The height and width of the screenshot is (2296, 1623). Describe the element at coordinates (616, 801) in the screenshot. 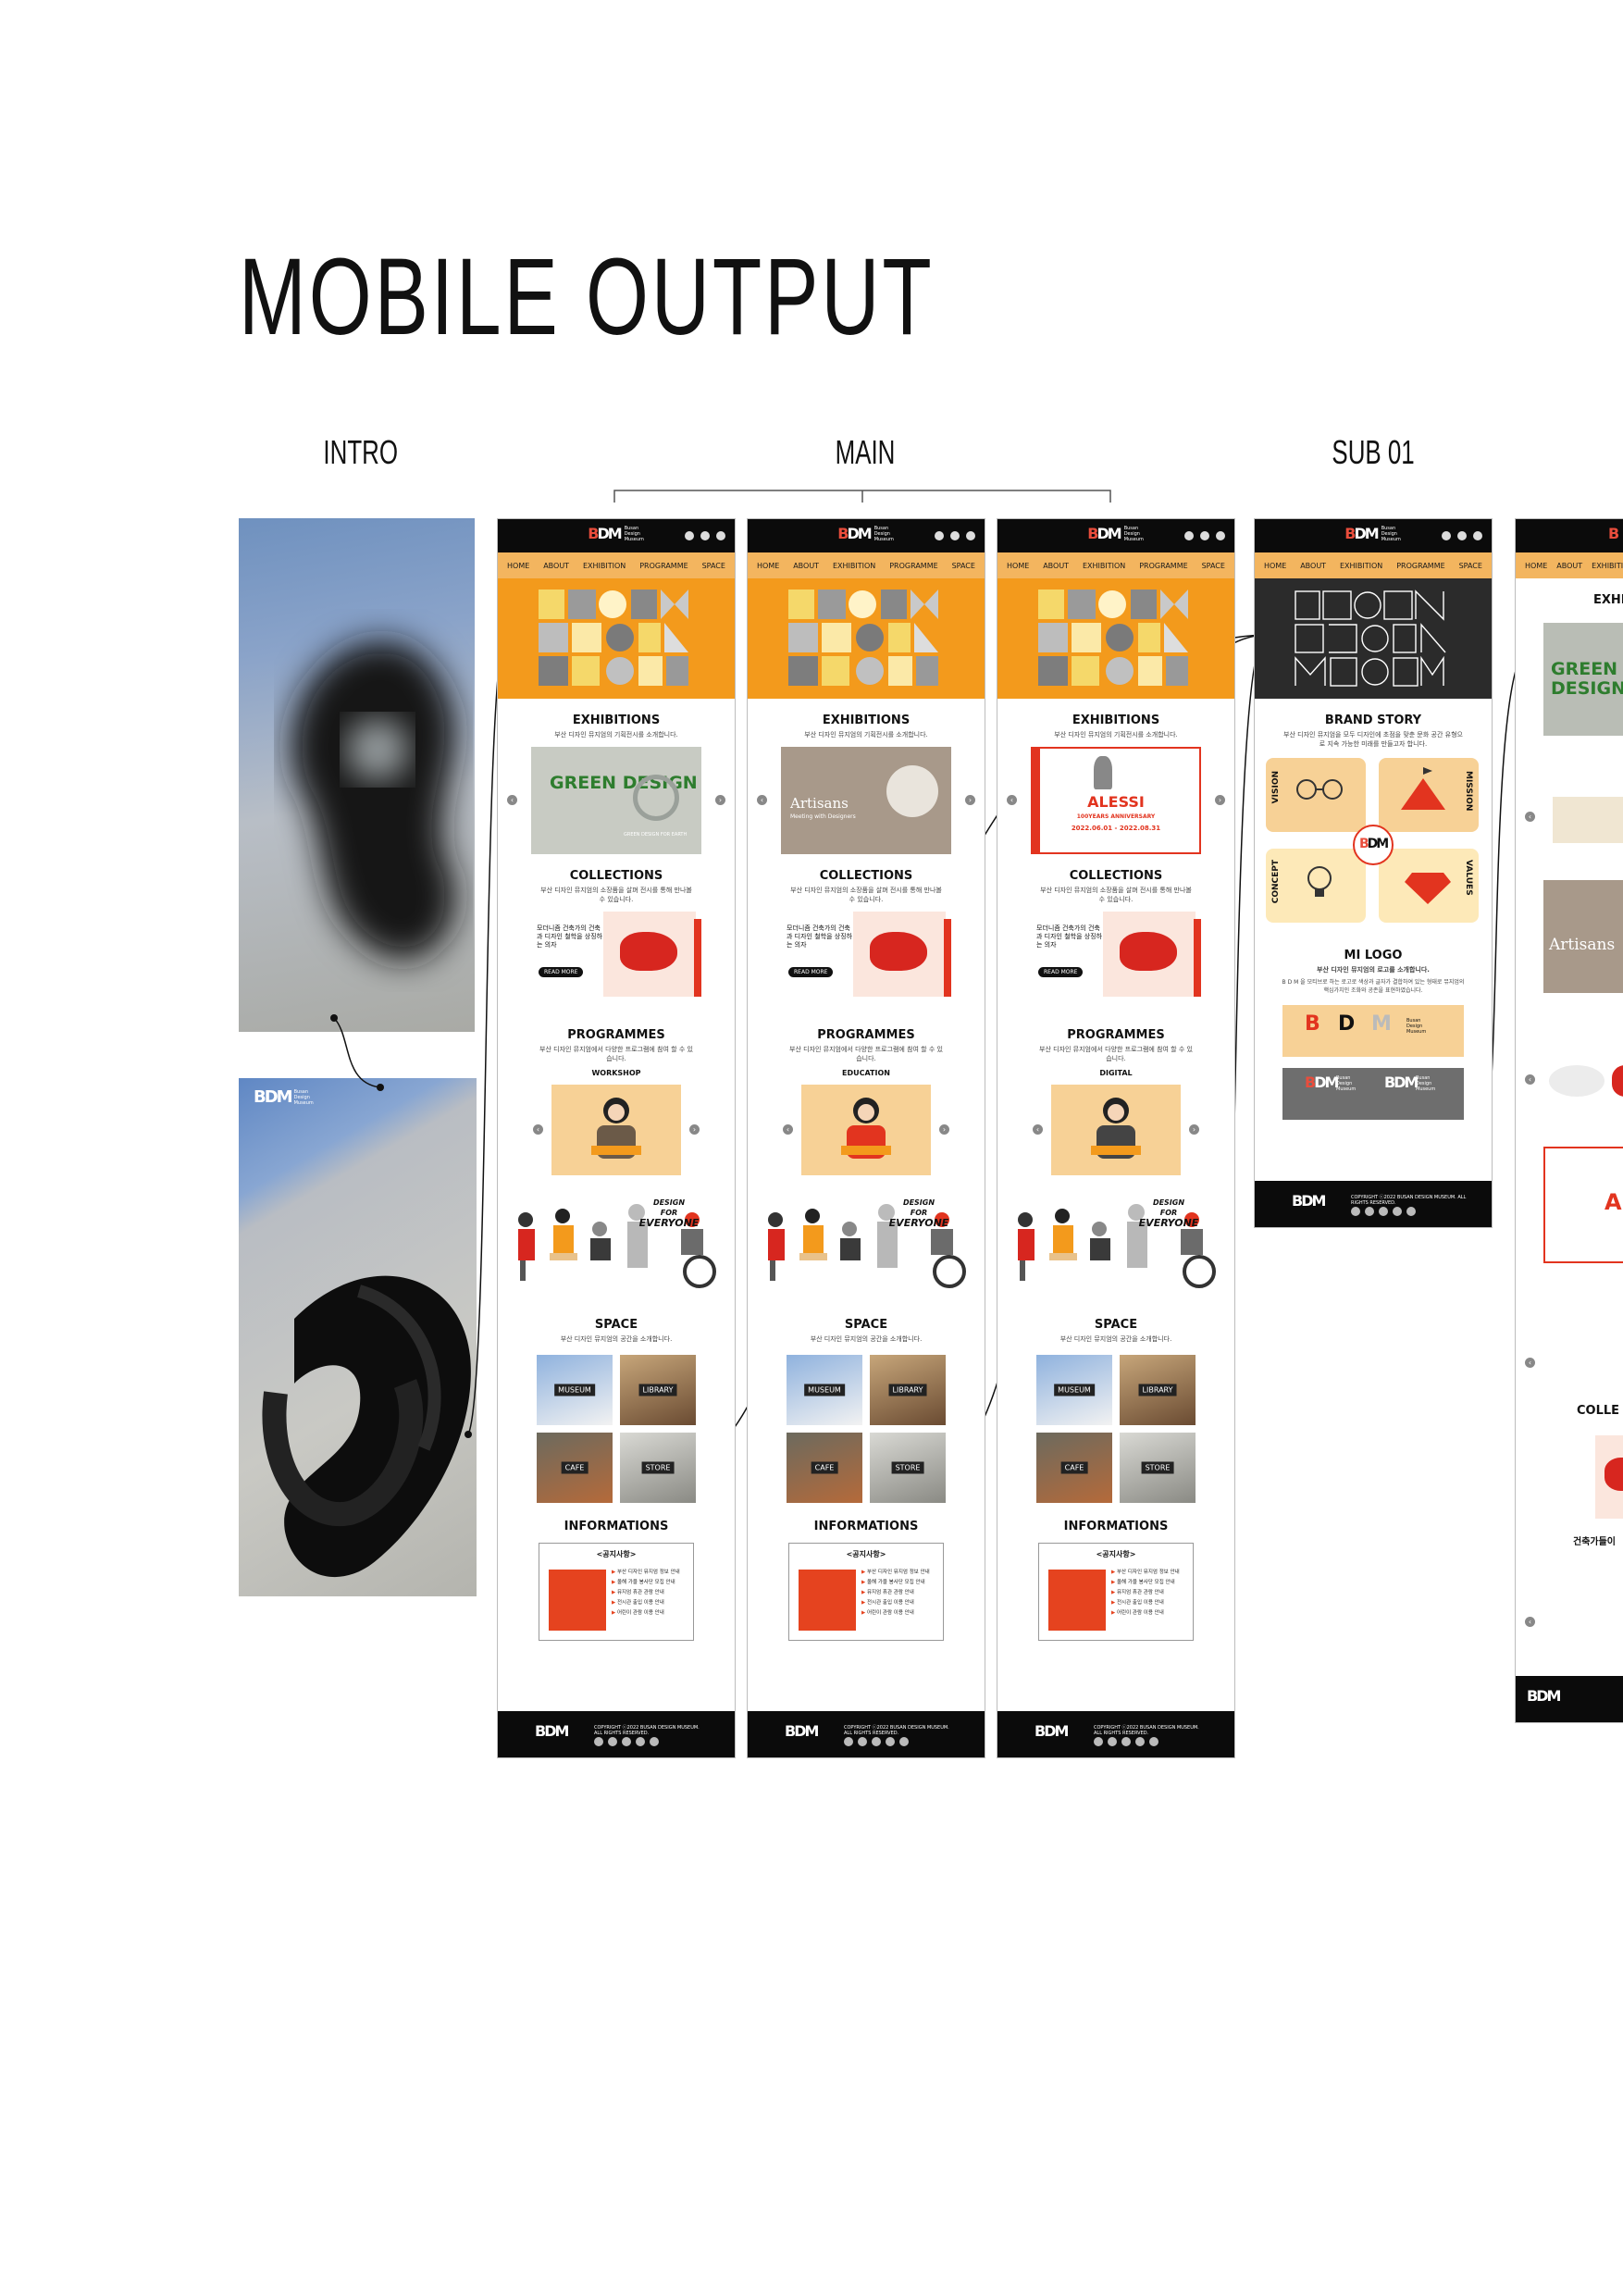

I see `exhibition-slide: GREEN DESIGN GREEN DESIGN FOR EARTH` at that location.